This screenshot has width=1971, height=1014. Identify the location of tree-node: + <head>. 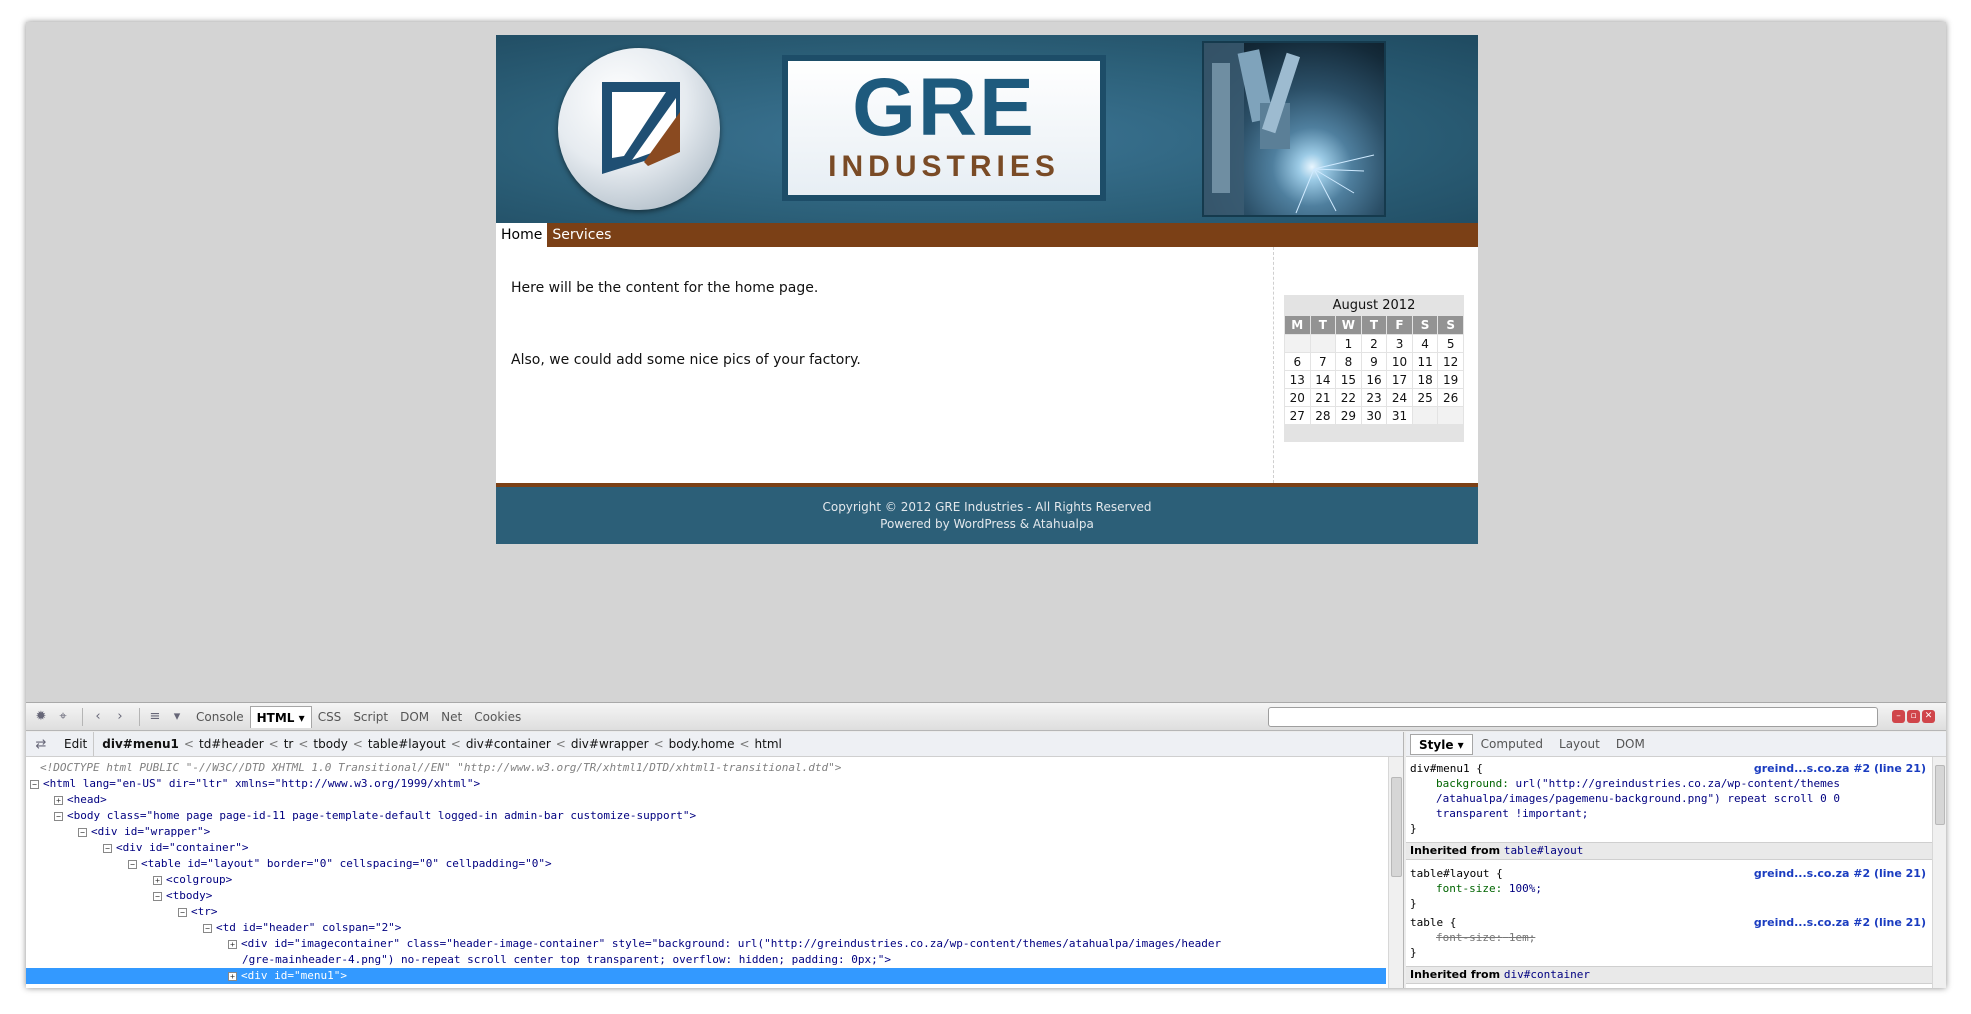
(714, 800).